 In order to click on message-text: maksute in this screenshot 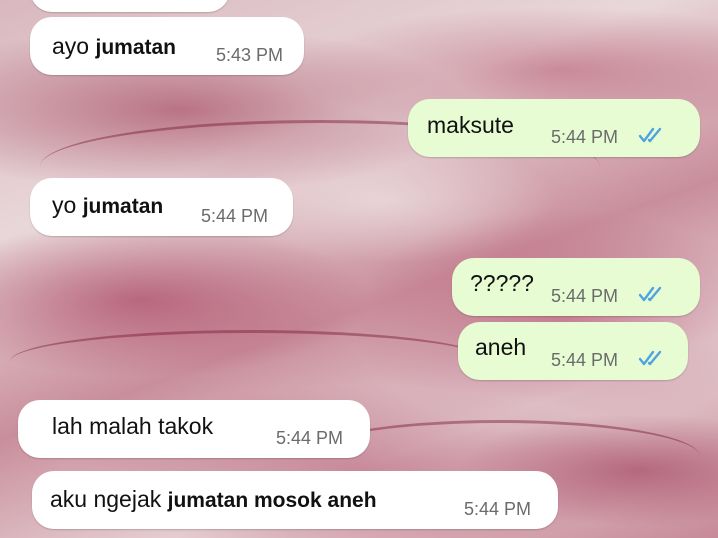, I will do `click(470, 125)`.